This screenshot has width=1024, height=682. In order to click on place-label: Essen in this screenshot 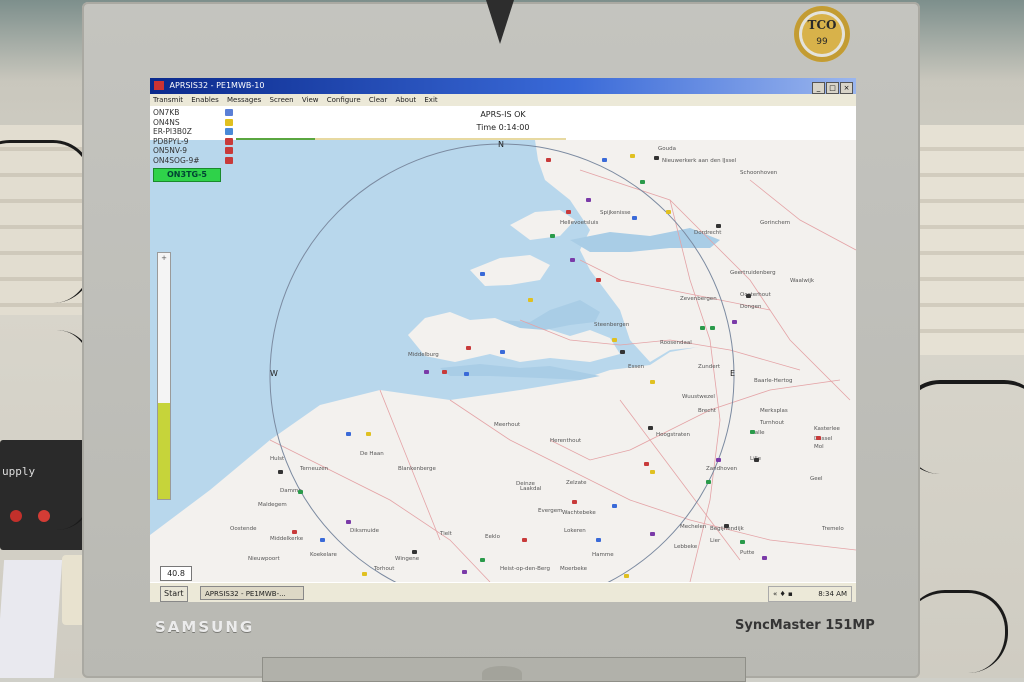, I will do `click(636, 367)`.